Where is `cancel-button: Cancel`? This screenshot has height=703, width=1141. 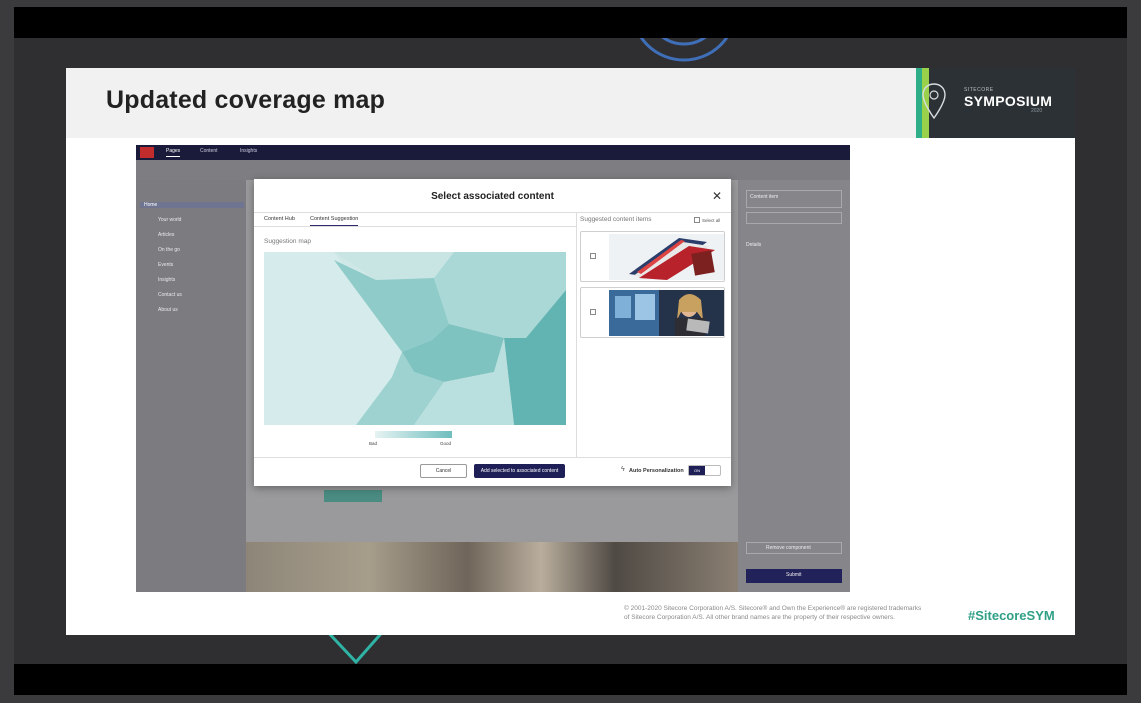
cancel-button: Cancel is located at coordinates (443, 471).